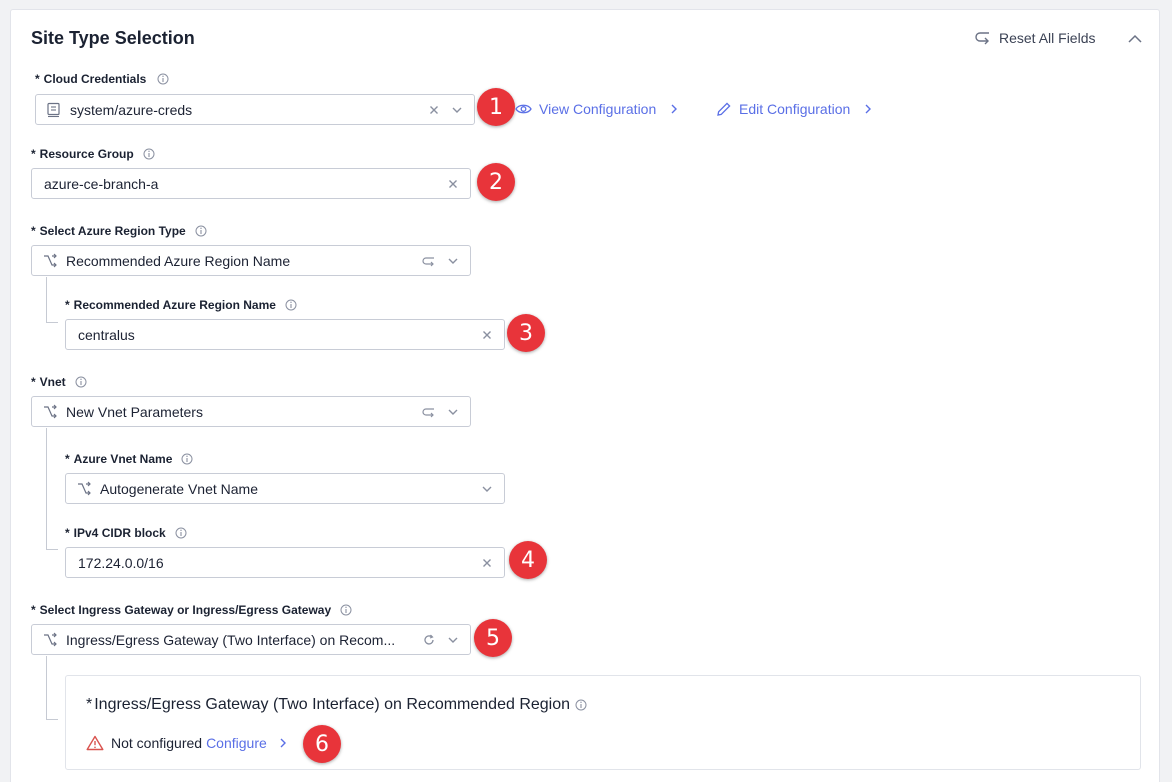 The image size is (1172, 782). Describe the element at coordinates (157, 743) in the screenshot. I see `status-text: Not configured` at that location.